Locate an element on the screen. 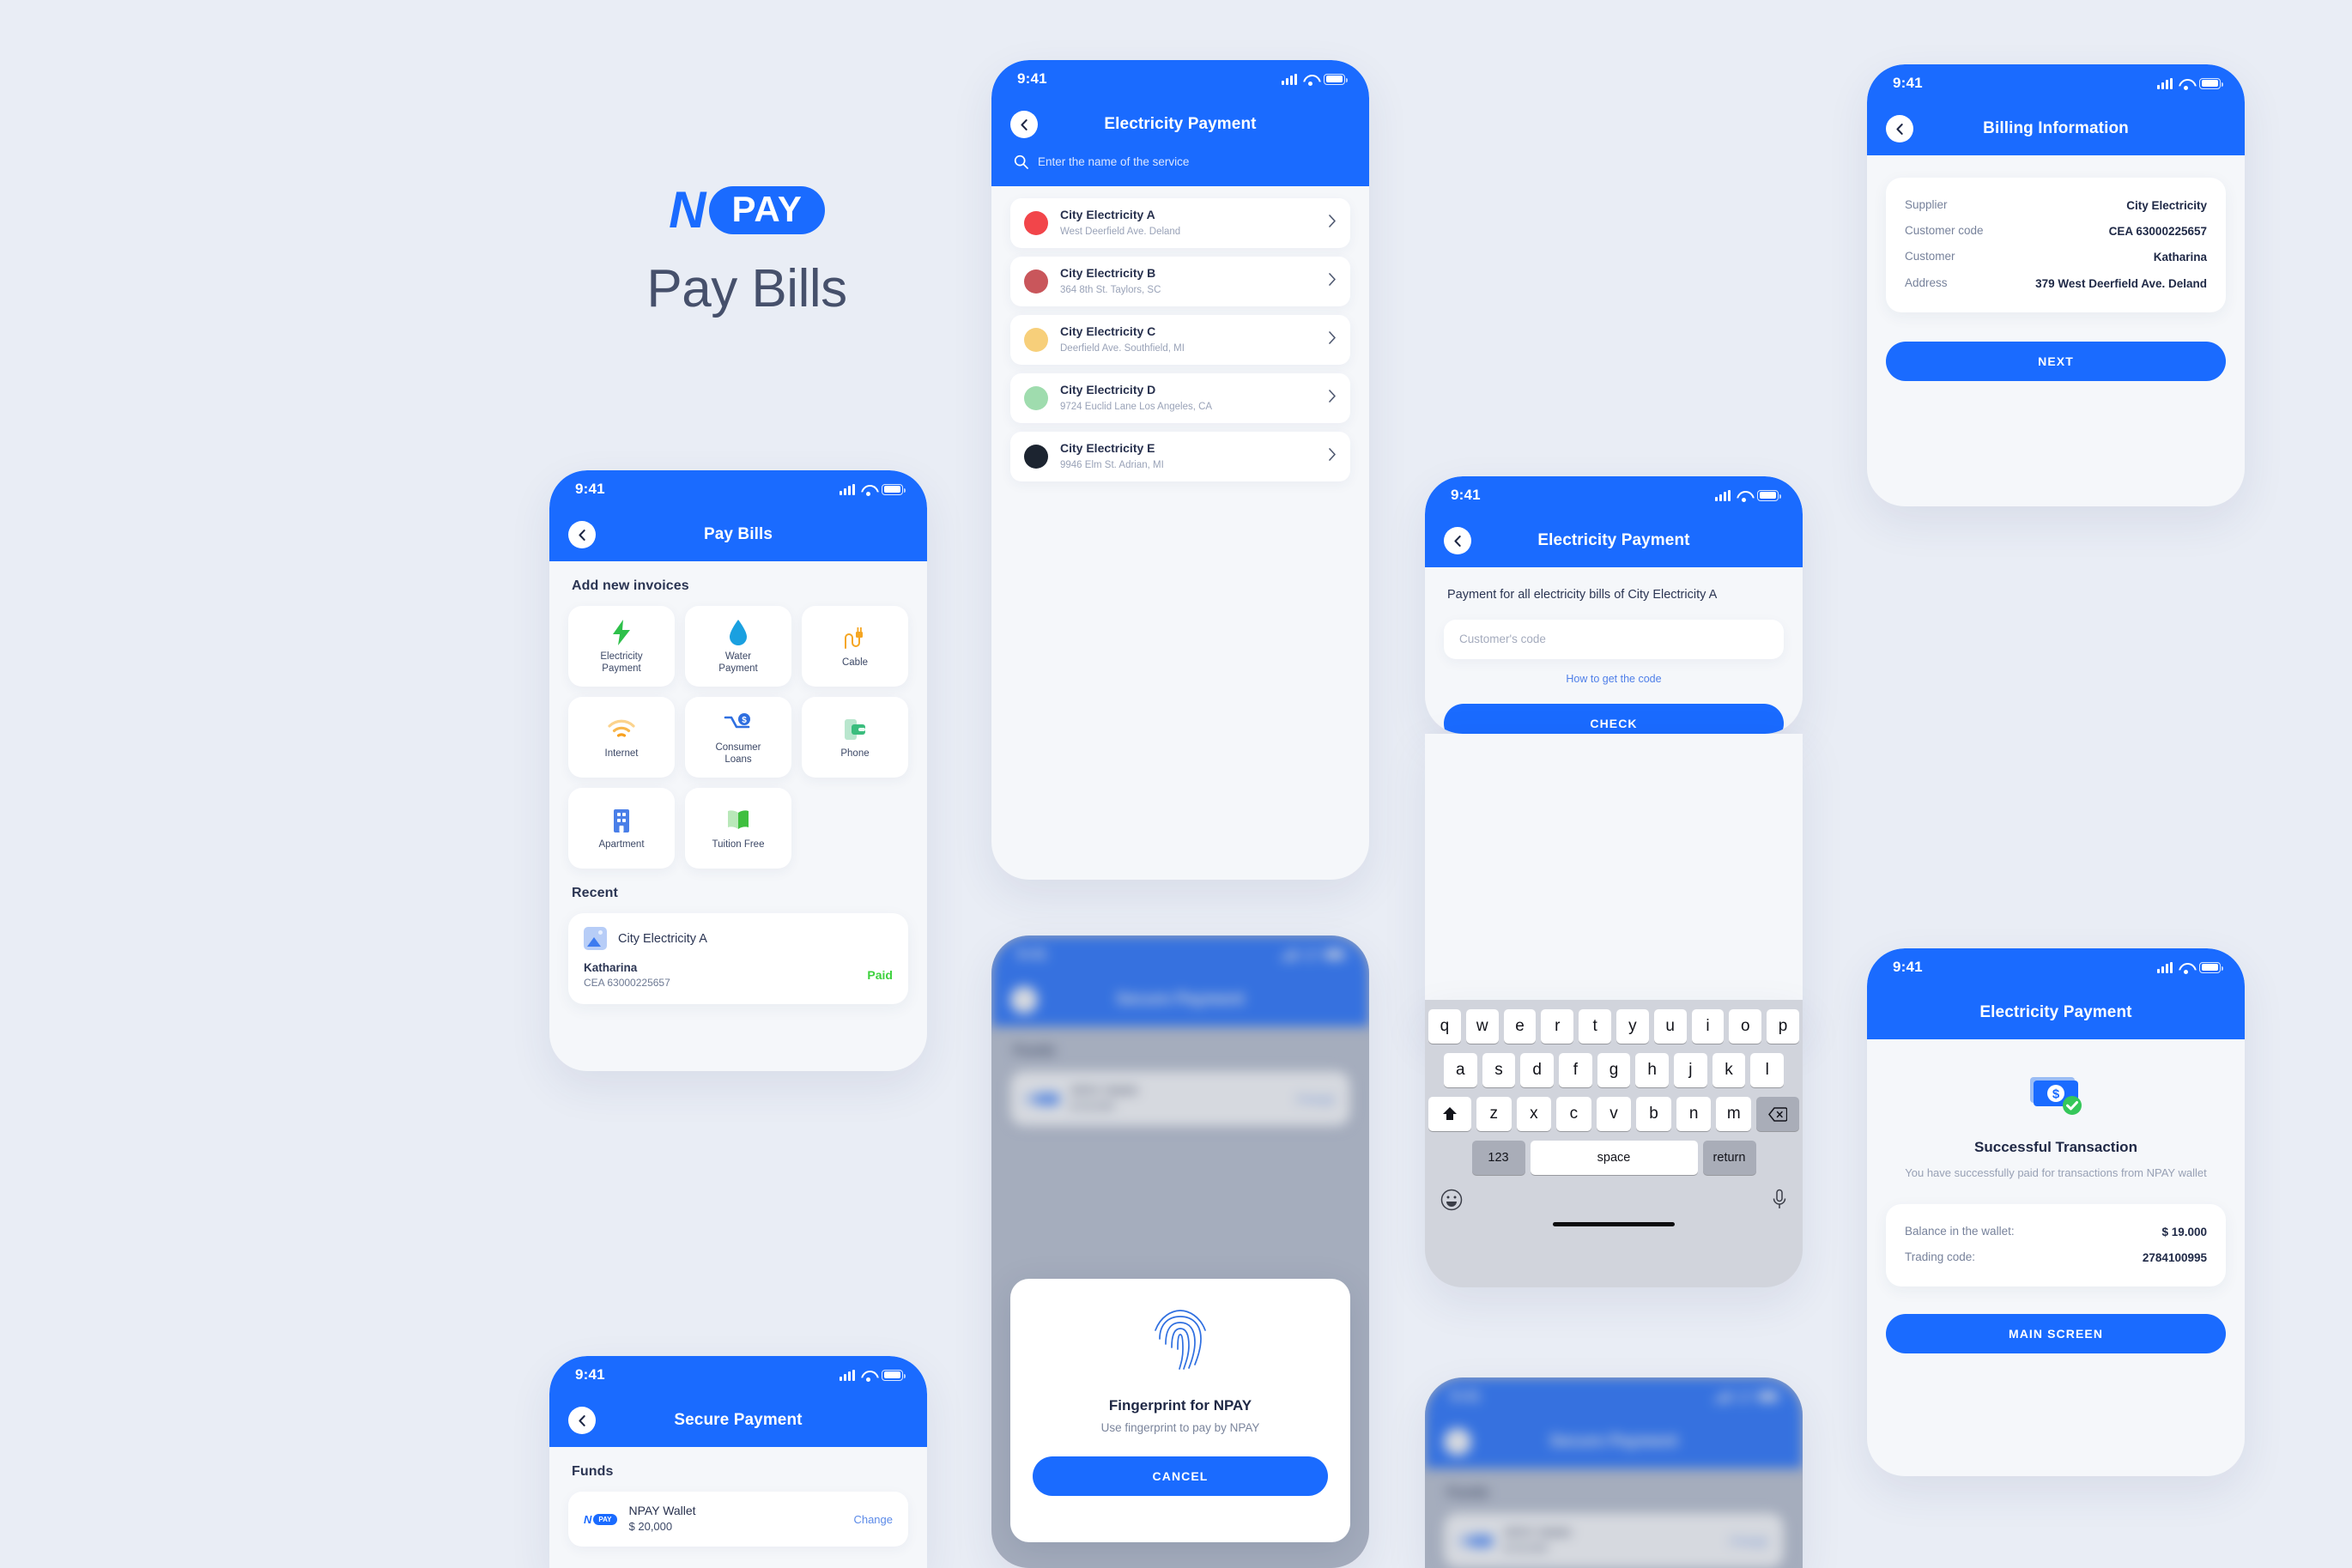 The height and width of the screenshot is (1568, 2352). wifi-icon is located at coordinates (1744, 496).